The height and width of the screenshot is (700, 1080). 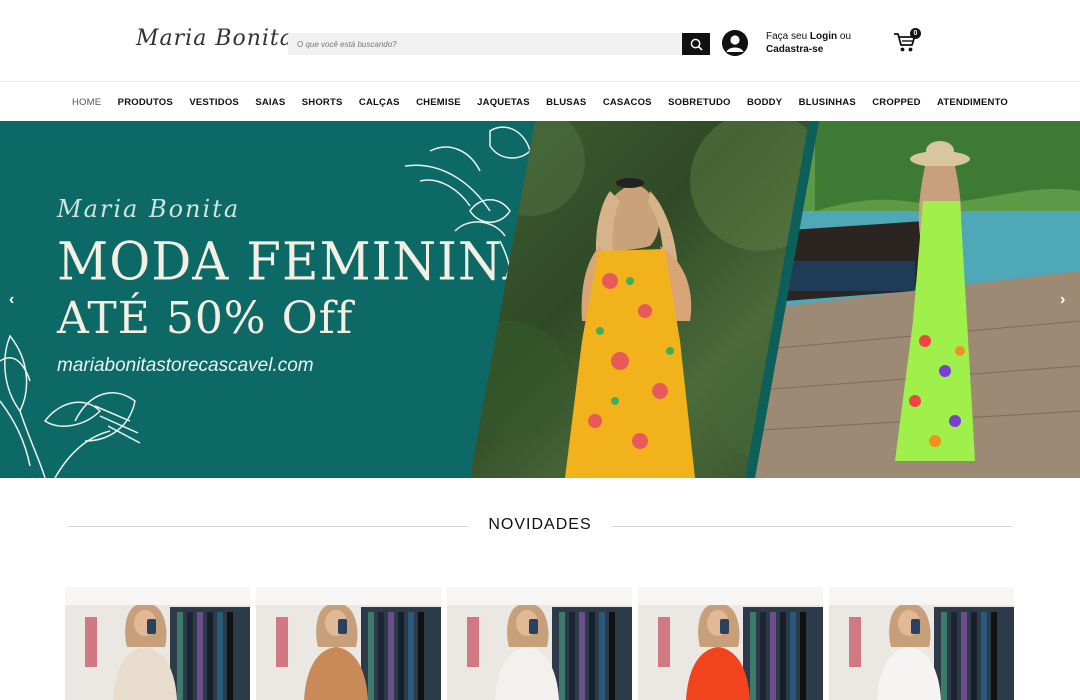 What do you see at coordinates (438, 102) in the screenshot?
I see `nav-item-chemise: CHEMISE` at bounding box center [438, 102].